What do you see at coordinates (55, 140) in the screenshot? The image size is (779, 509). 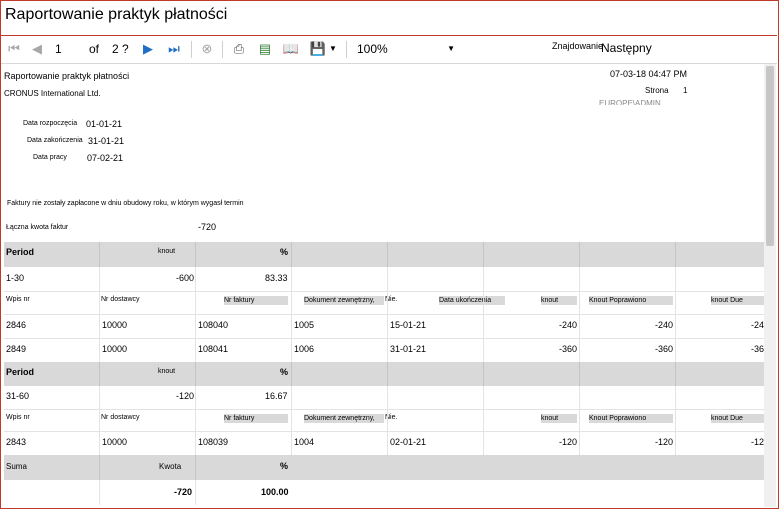 I see `param-end-label: Data zakończenia` at bounding box center [55, 140].